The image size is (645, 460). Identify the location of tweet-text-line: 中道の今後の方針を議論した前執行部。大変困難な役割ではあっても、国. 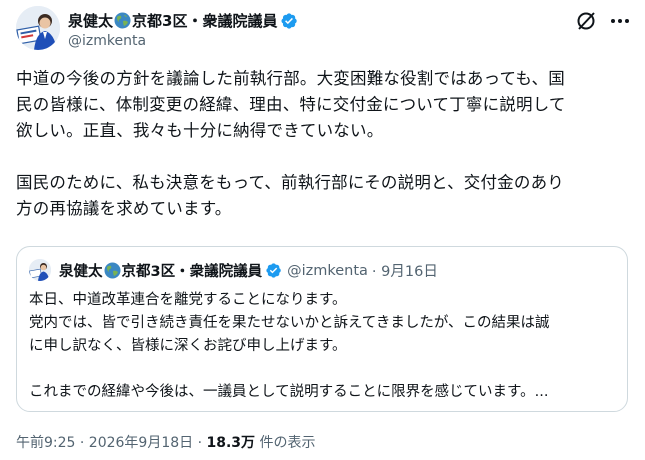
(290, 78).